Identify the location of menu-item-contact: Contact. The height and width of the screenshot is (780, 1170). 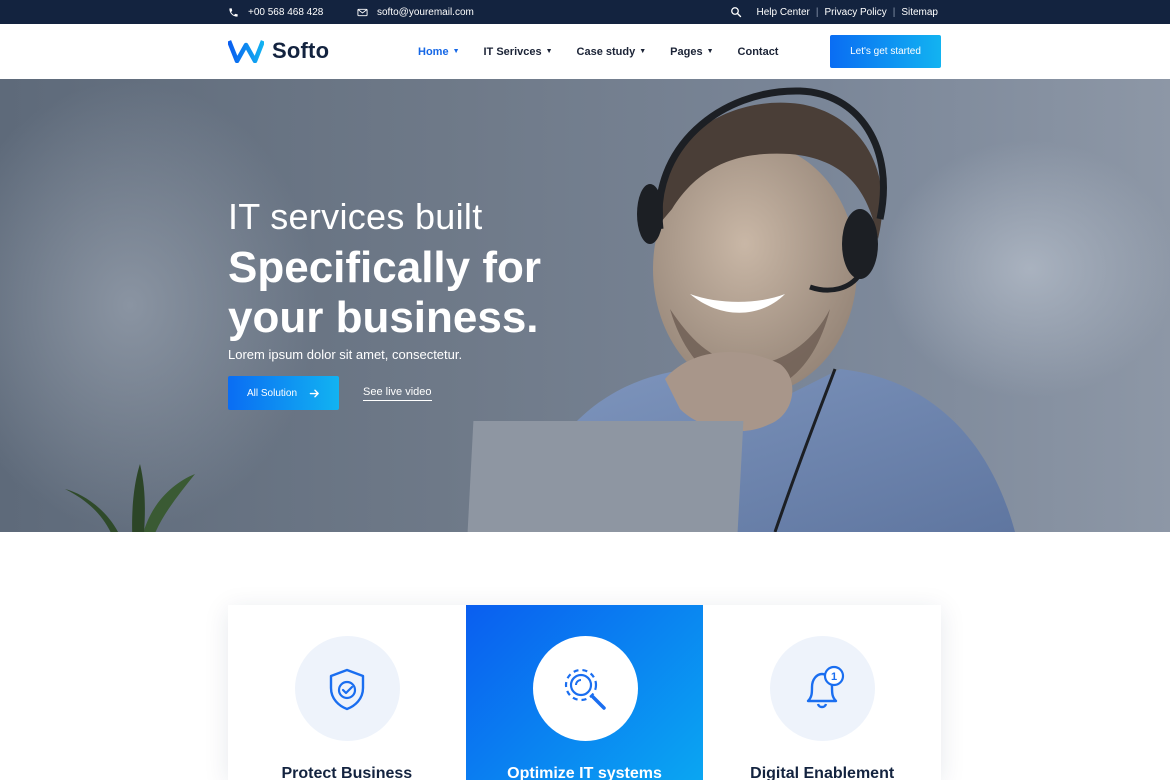
(758, 52).